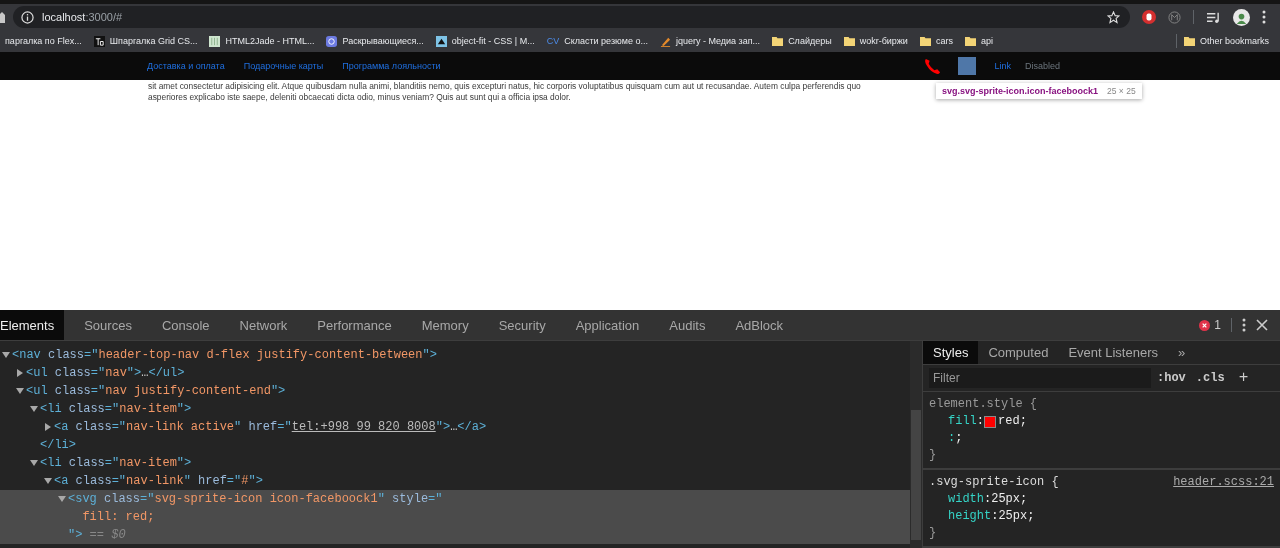 This screenshot has height=548, width=1280. I want to click on devtools-tab: Audits, so click(687, 325).